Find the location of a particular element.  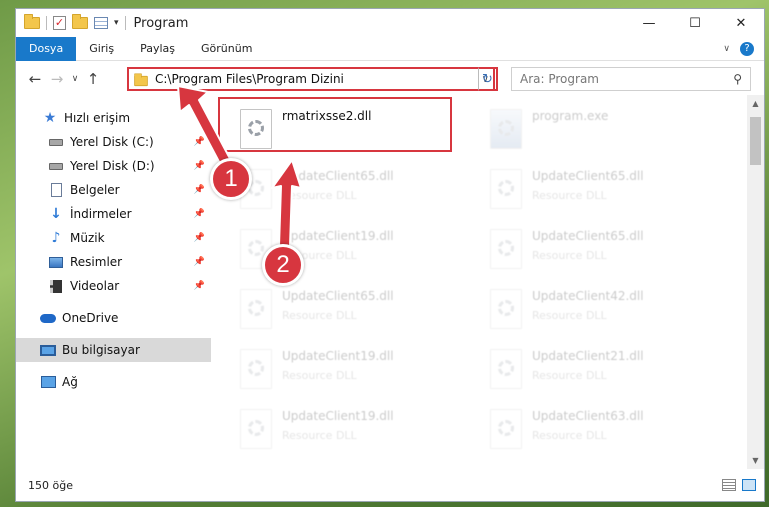

sidebar-item-videos: Videolar 📌 is located at coordinates (113, 286).